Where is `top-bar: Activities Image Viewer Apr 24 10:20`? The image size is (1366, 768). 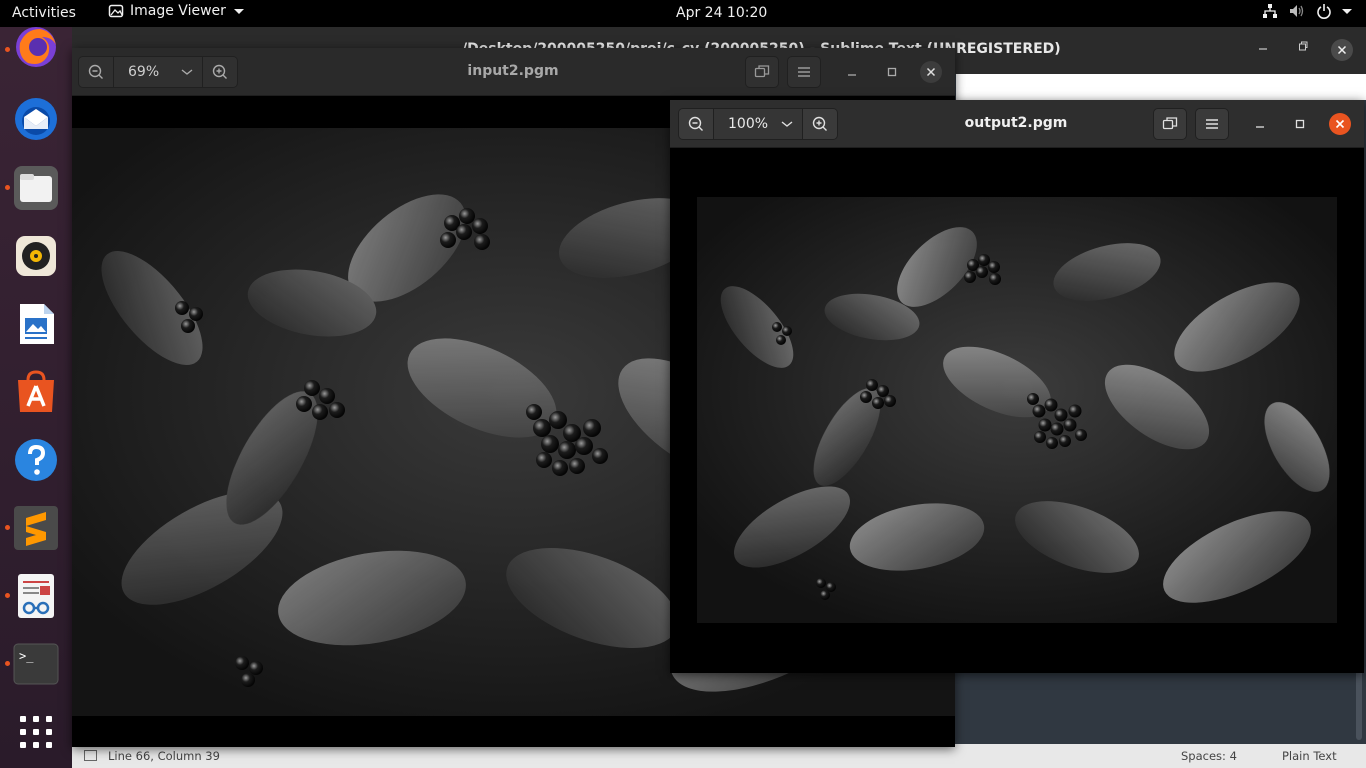 top-bar: Activities Image Viewer Apr 24 10:20 is located at coordinates (683, 13).